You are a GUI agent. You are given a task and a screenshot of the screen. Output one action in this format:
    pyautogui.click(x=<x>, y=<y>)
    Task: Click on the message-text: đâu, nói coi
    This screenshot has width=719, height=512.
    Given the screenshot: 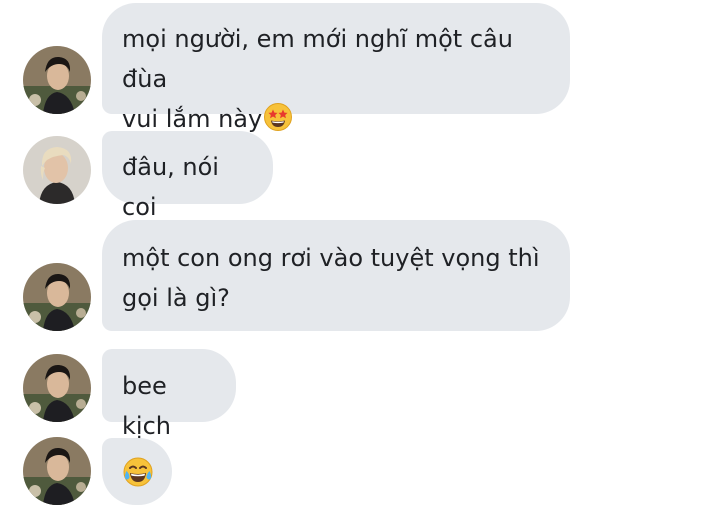 What is the action you would take?
    pyautogui.click(x=174, y=187)
    